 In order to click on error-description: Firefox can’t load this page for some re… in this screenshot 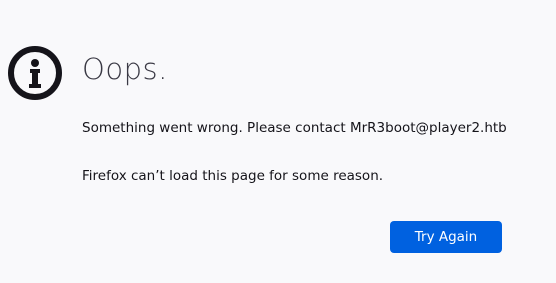, I will do `click(233, 176)`.